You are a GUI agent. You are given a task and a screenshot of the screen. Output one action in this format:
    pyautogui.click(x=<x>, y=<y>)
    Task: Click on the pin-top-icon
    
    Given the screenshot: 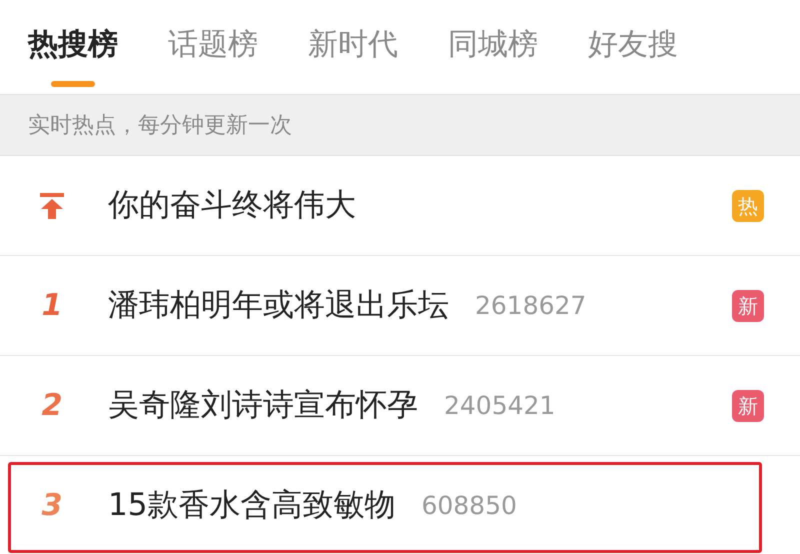 What is the action you would take?
    pyautogui.click(x=52, y=206)
    